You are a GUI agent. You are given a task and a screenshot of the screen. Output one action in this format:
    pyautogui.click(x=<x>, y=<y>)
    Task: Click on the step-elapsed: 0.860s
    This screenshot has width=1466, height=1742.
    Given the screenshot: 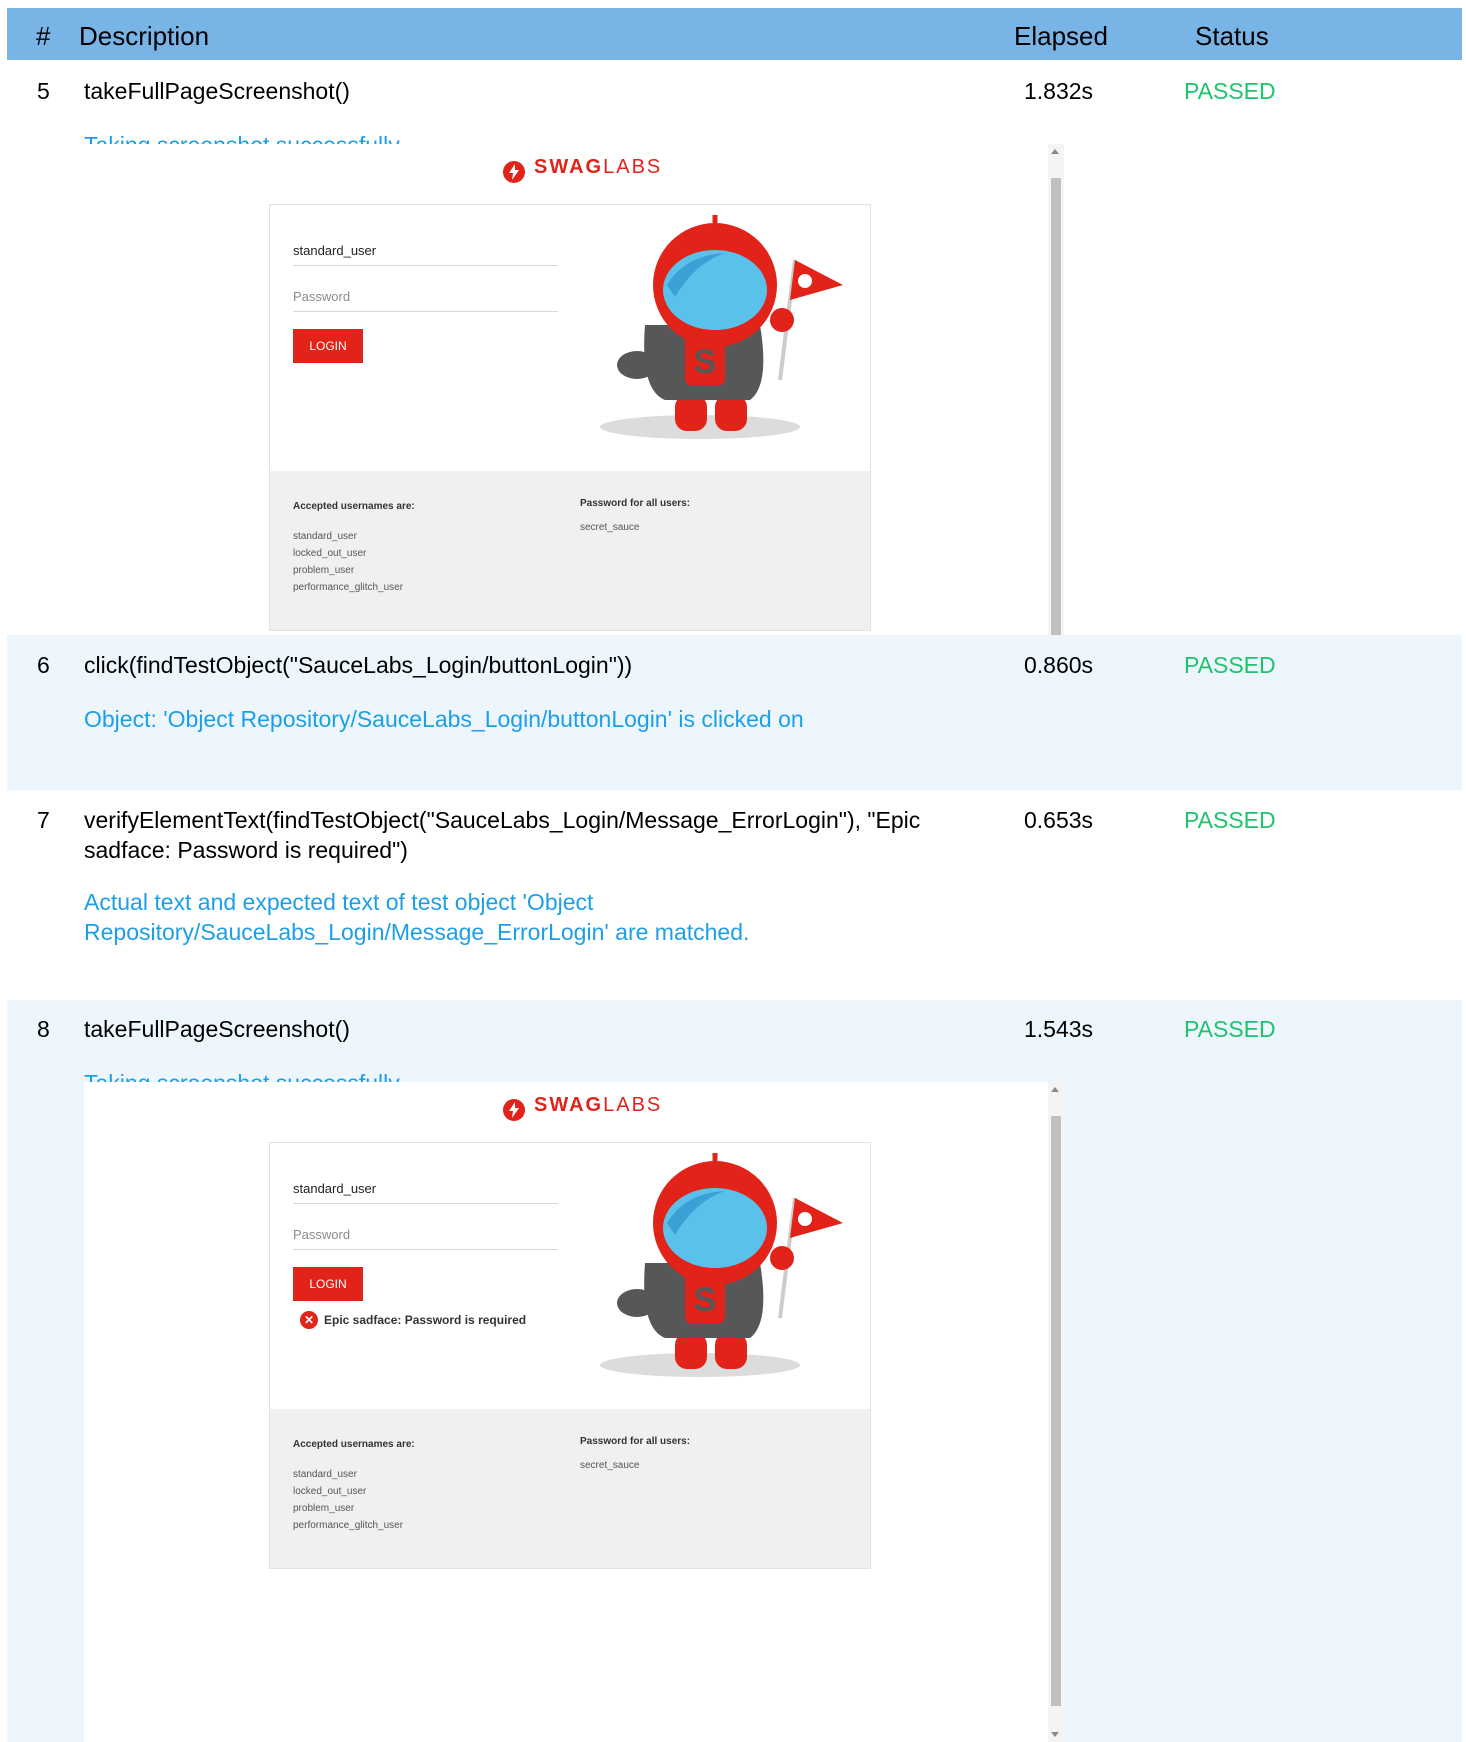 What is the action you would take?
    pyautogui.click(x=1059, y=665)
    